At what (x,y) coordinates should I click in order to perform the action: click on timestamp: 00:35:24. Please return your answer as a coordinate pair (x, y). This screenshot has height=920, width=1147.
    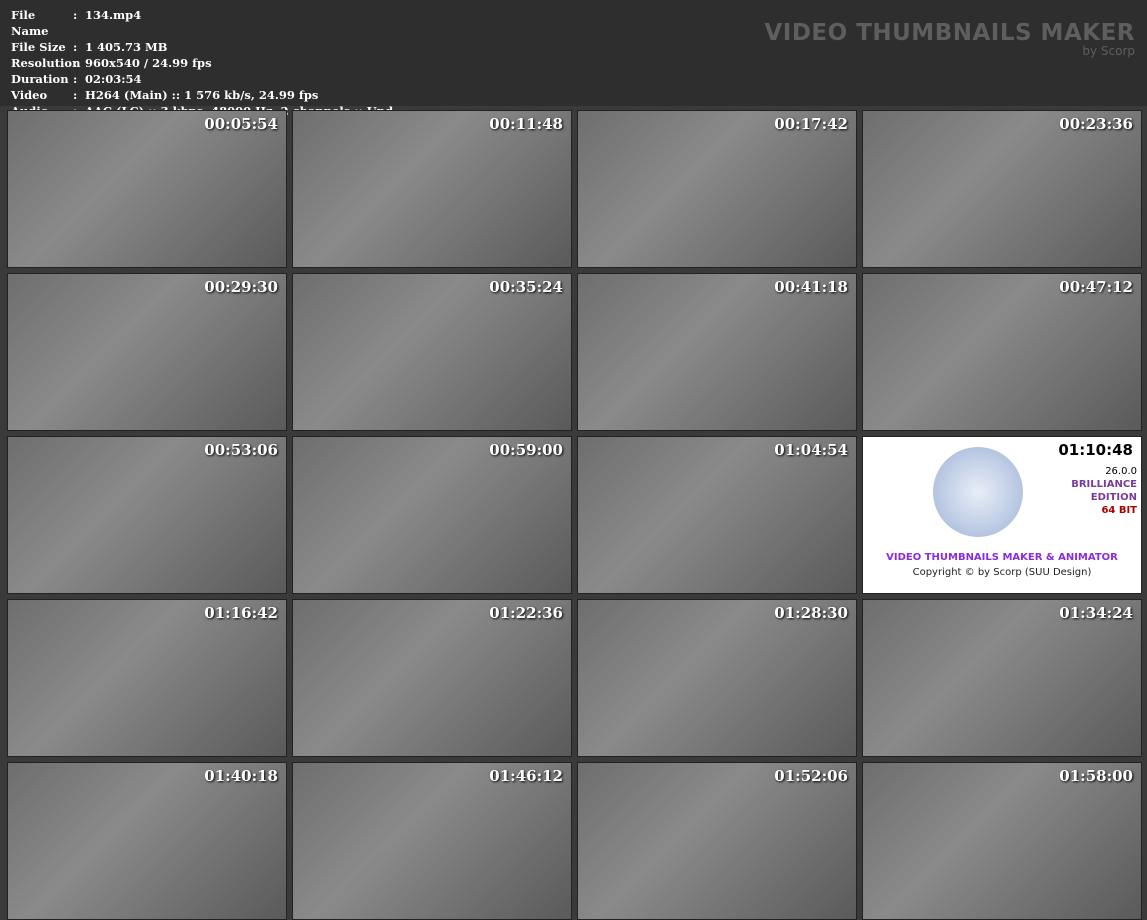
    Looking at the image, I should click on (526, 287).